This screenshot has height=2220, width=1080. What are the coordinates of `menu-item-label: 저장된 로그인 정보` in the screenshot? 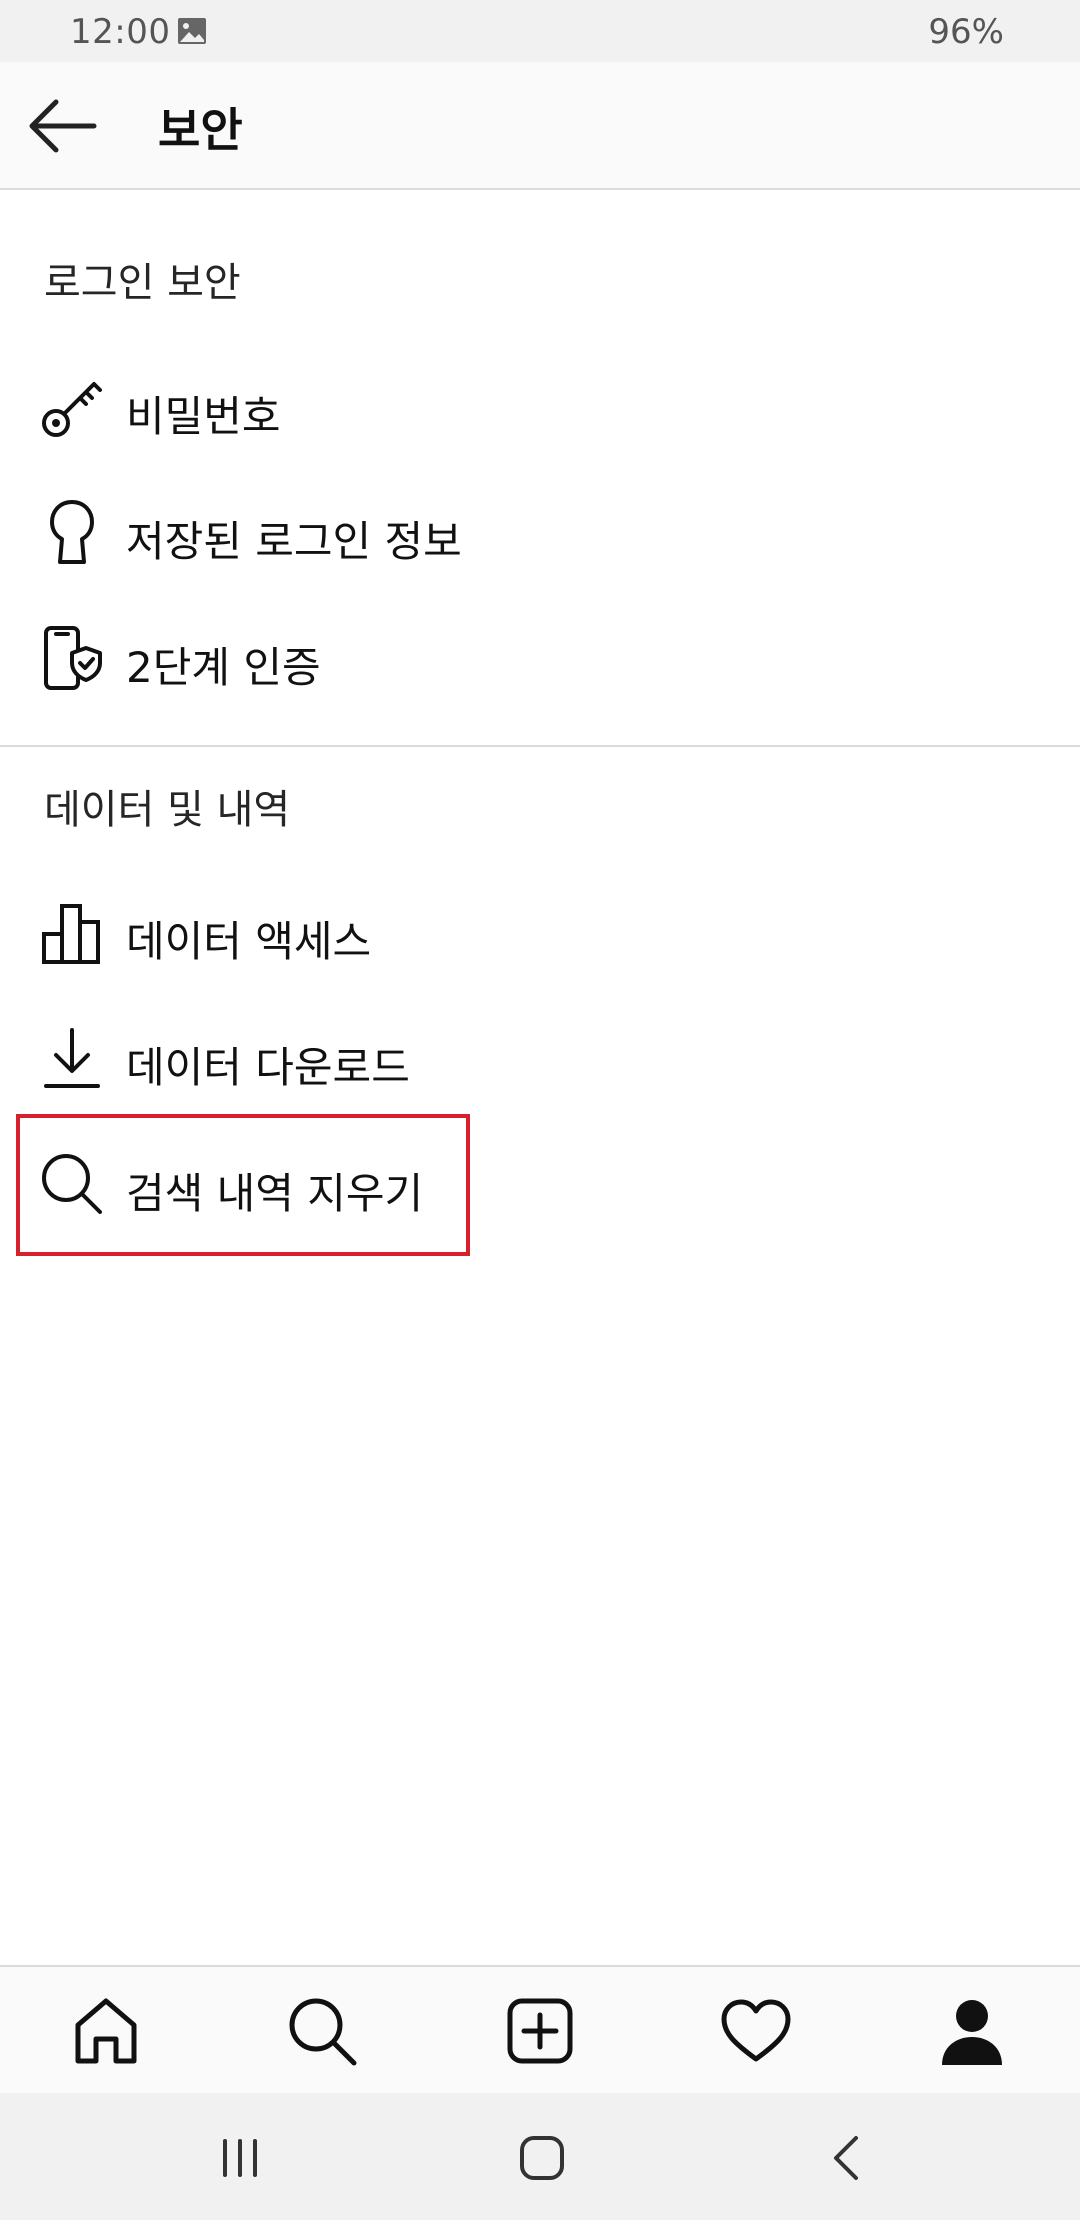 It's located at (294, 541).